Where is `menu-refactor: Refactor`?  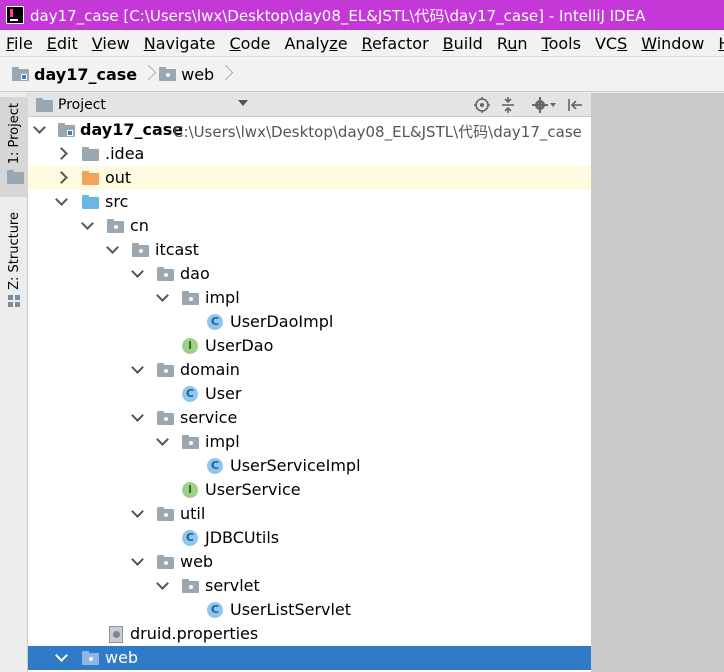 menu-refactor: Refactor is located at coordinates (395, 43).